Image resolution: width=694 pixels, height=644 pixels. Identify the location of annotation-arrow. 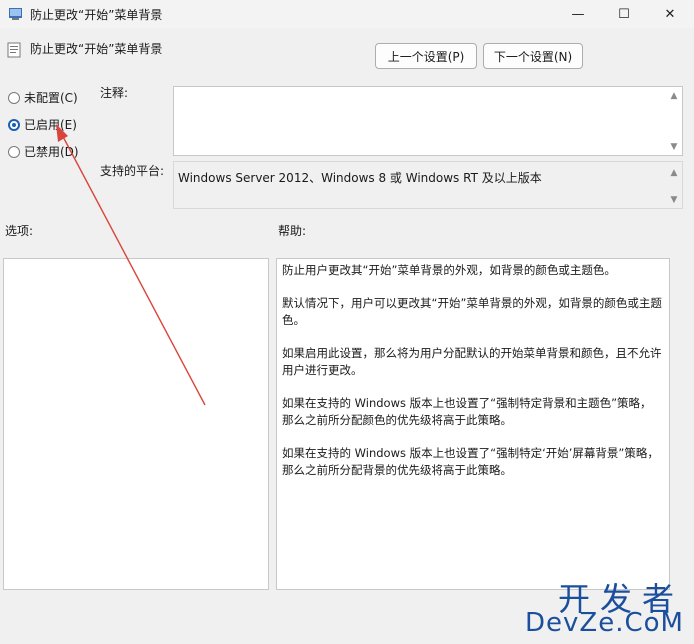
(131, 265).